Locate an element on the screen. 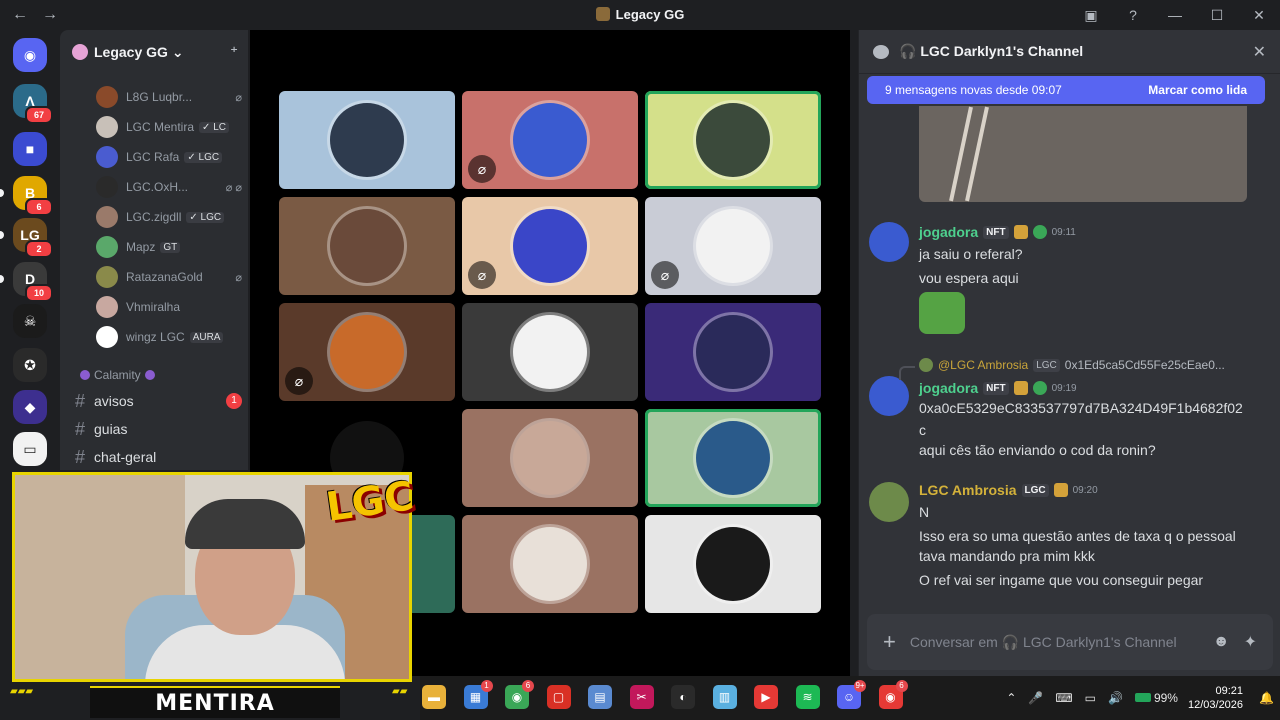  server-icon-server-folder: ■ is located at coordinates (30, 149).